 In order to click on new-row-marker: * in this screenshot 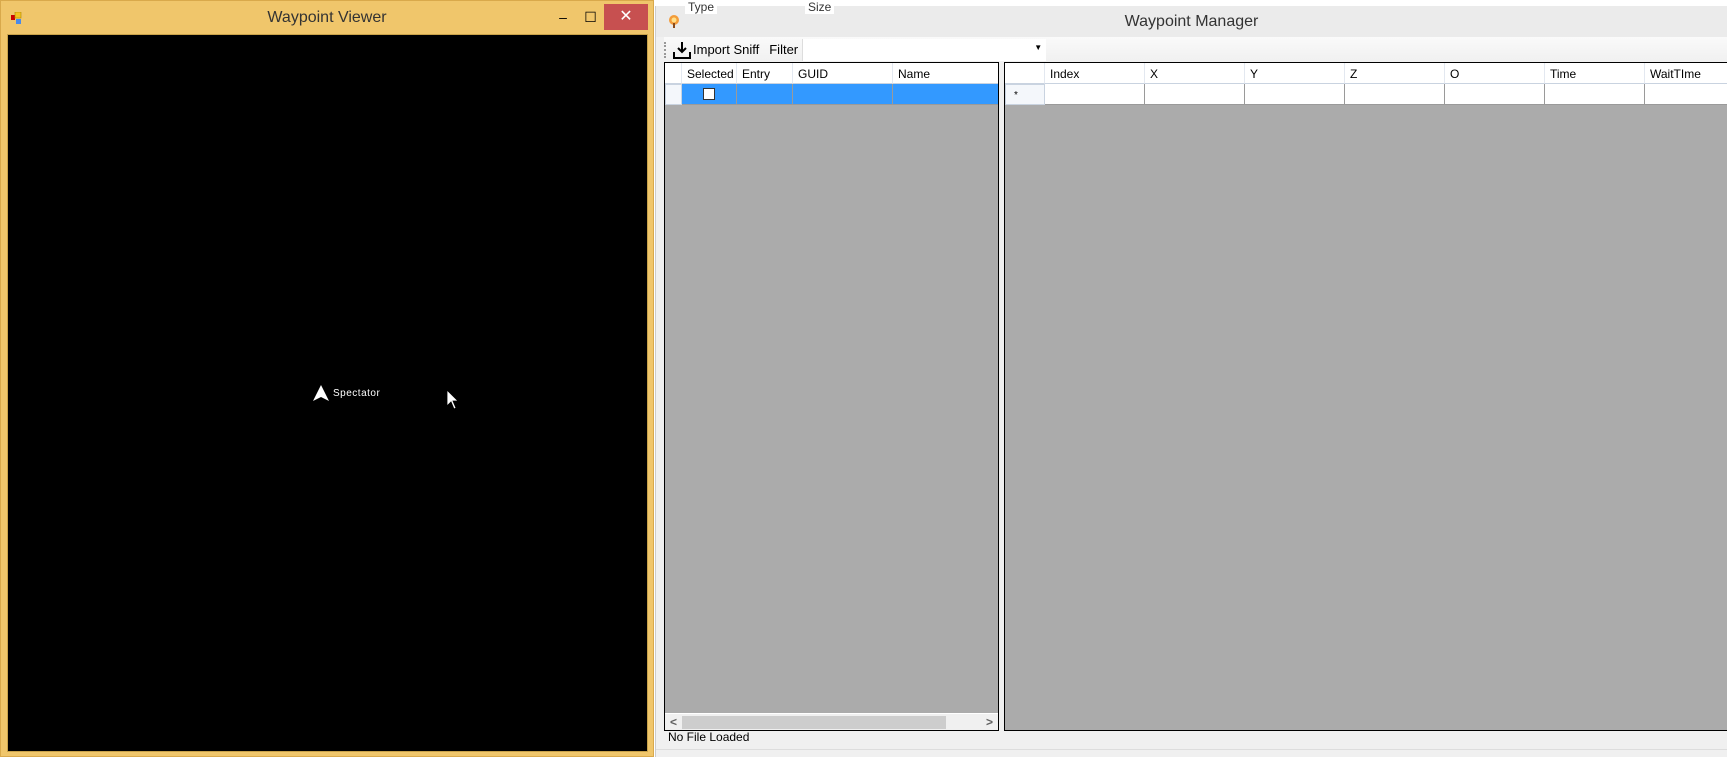, I will do `click(1025, 94)`.